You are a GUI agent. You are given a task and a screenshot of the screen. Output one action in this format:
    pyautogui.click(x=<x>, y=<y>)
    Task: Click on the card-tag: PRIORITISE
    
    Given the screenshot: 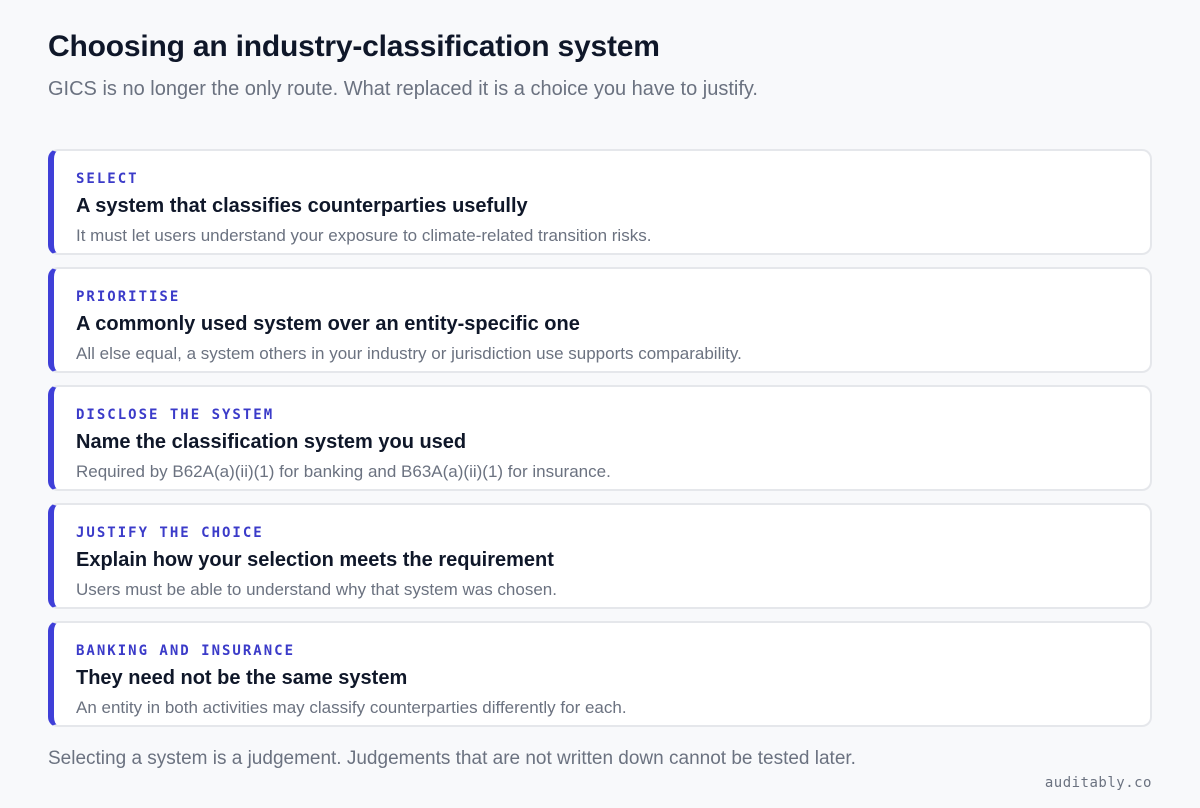 What is the action you would take?
    pyautogui.click(x=128, y=297)
    